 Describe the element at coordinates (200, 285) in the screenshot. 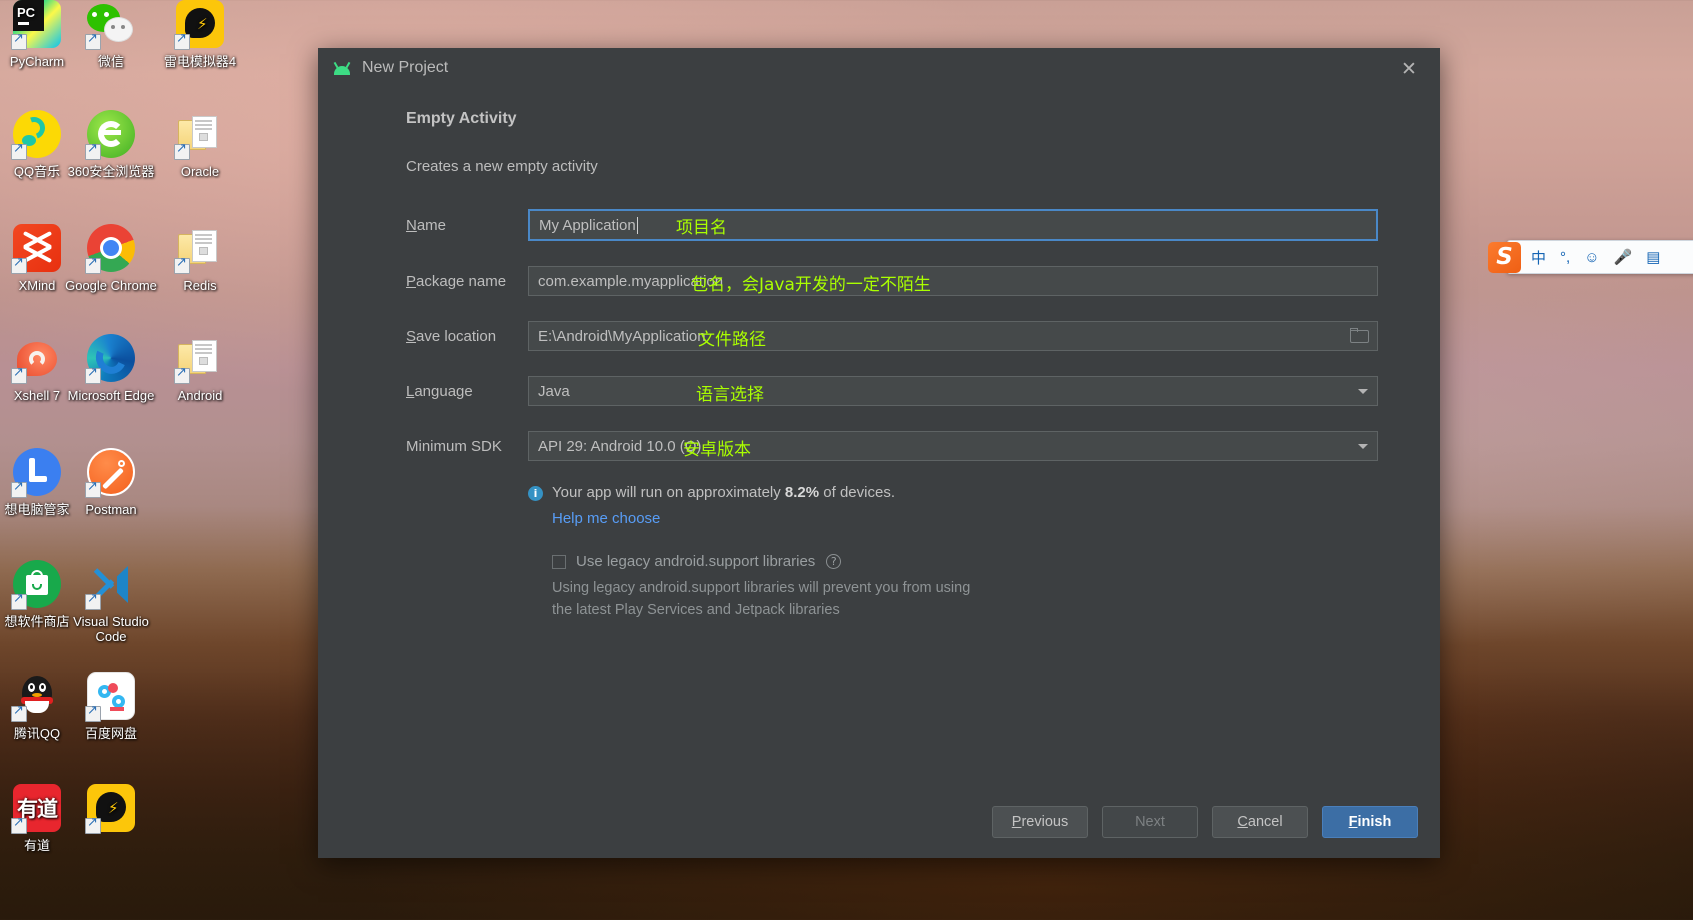

I see `desktop-icon-label: Redis` at that location.